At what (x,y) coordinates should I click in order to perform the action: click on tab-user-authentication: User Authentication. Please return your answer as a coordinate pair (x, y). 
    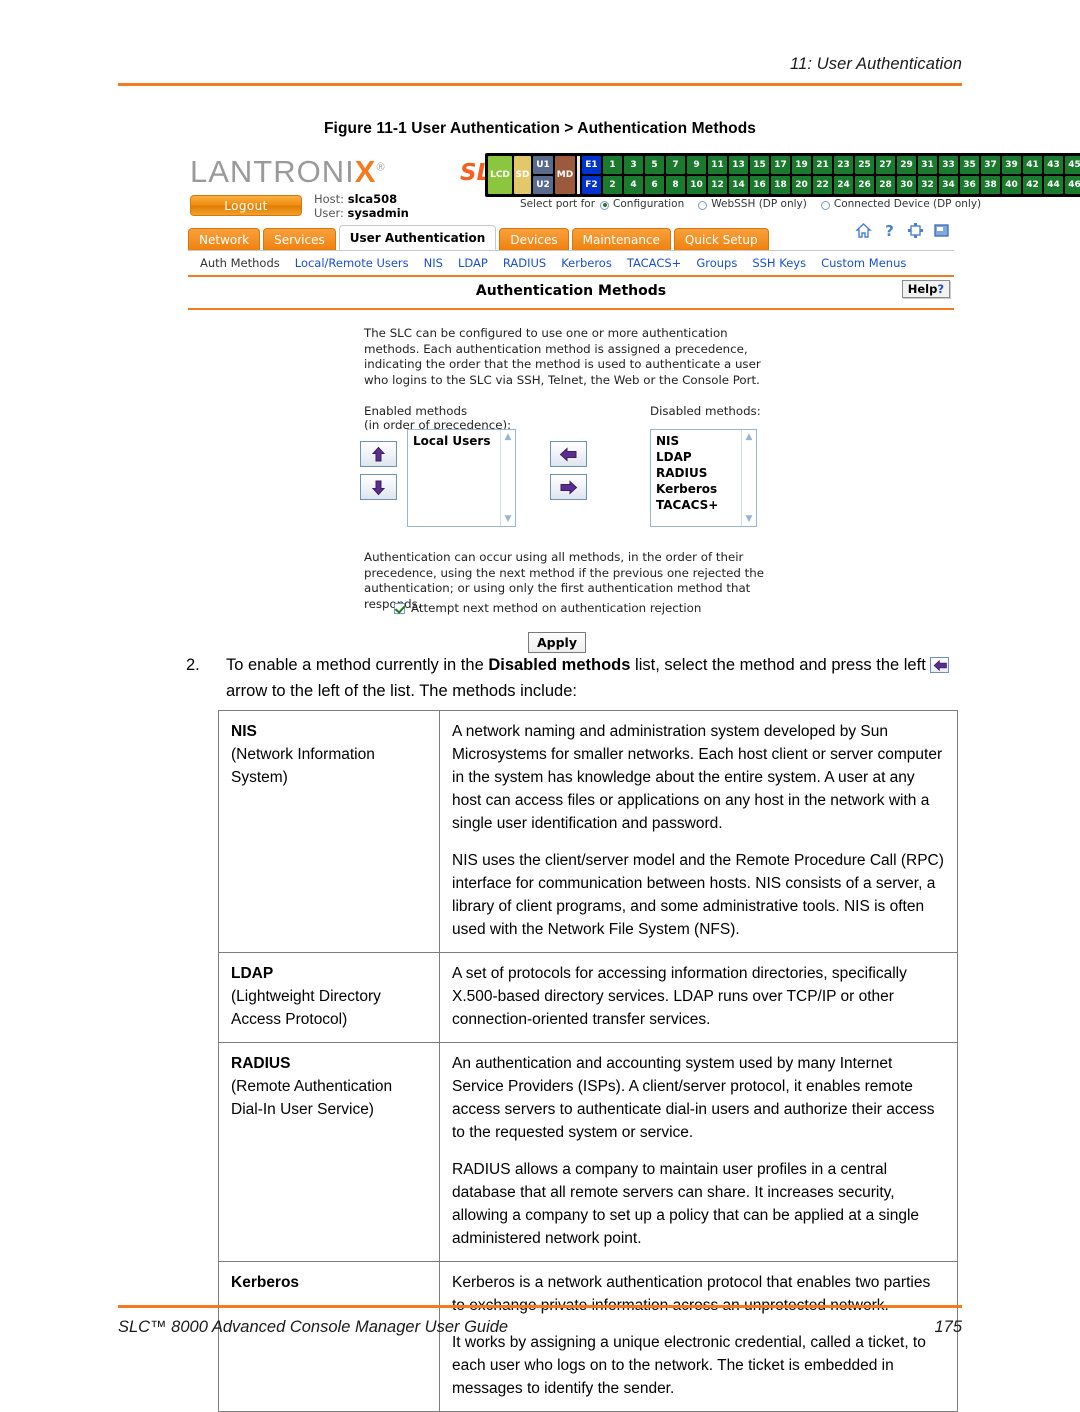
    Looking at the image, I should click on (417, 237).